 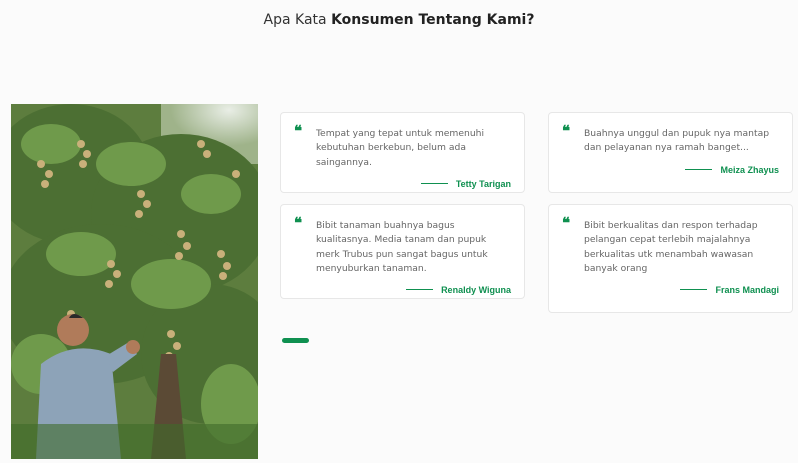 I want to click on author-name: Meiza Zhayus, so click(x=749, y=169).